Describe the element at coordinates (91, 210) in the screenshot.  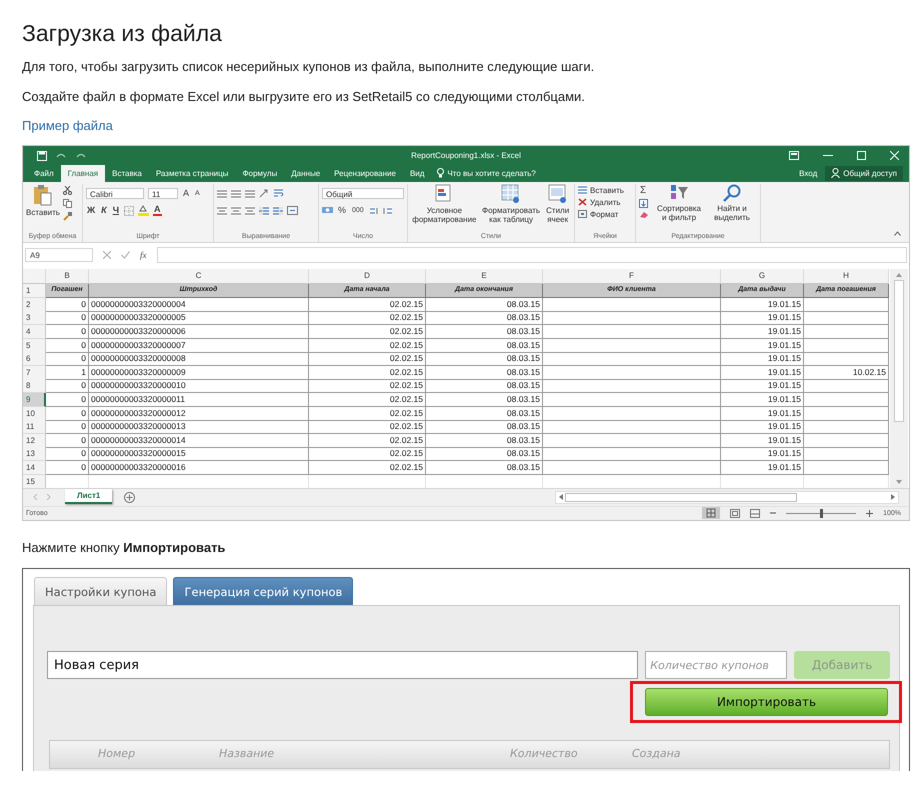
I see `bold-button: Ж` at that location.